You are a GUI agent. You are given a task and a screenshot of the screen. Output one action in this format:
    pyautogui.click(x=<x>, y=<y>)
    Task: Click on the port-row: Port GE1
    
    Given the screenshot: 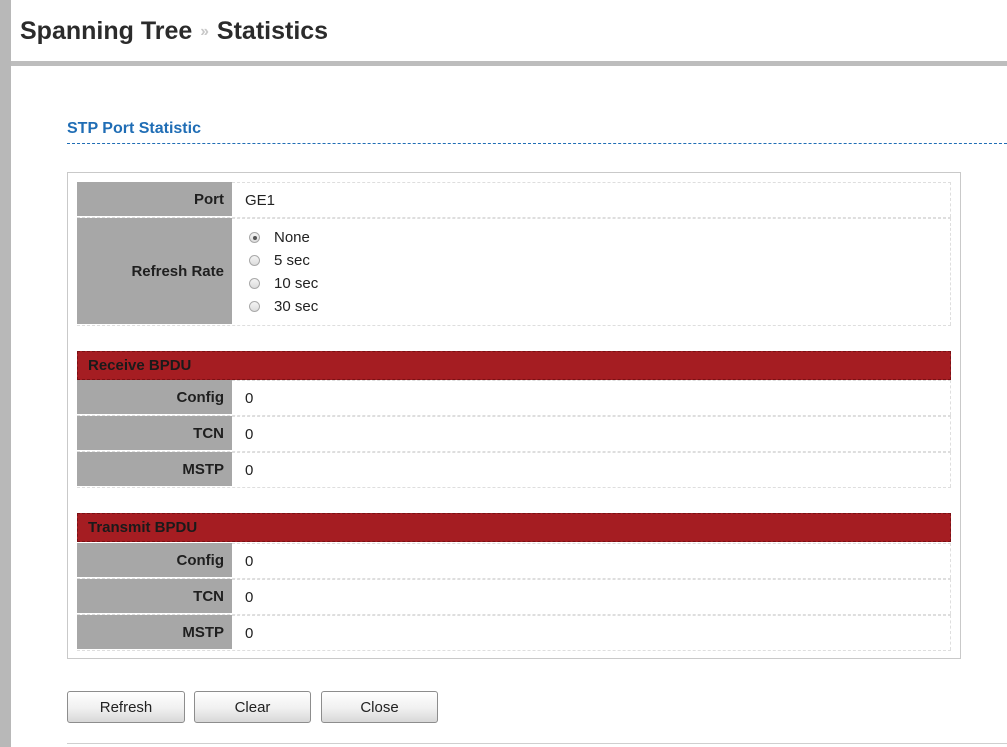 What is the action you would take?
    pyautogui.click(x=514, y=200)
    